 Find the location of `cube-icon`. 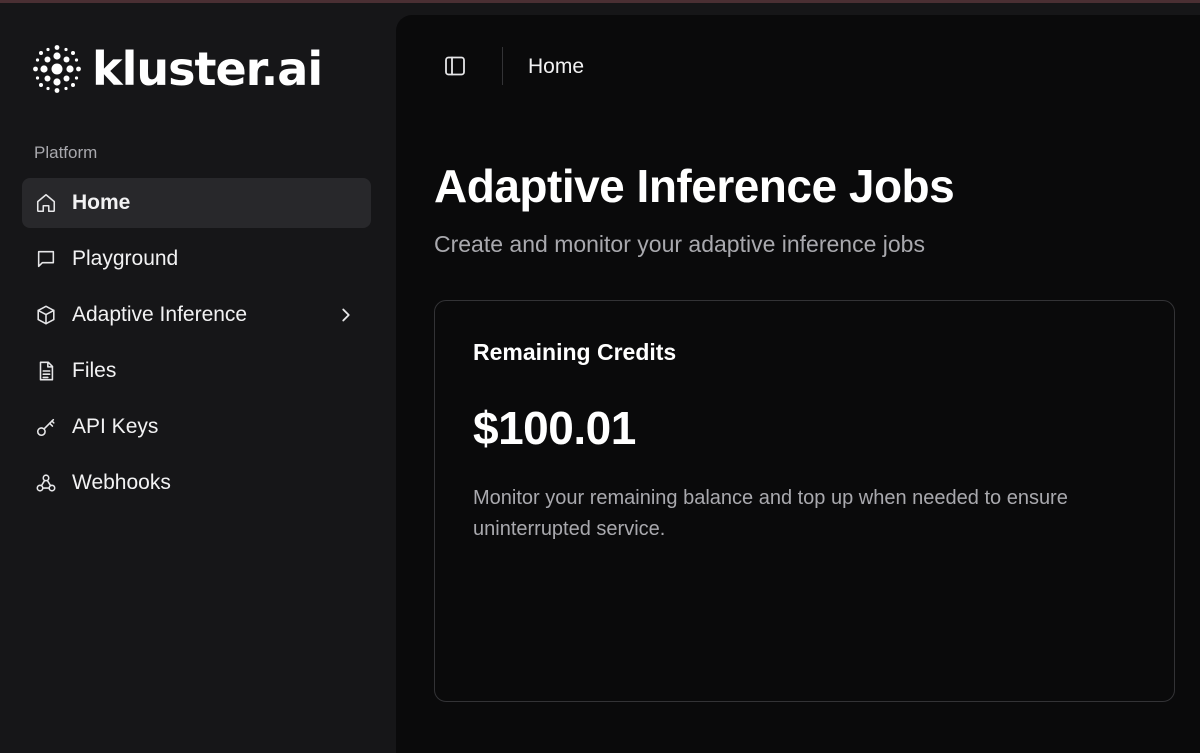

cube-icon is located at coordinates (46, 315).